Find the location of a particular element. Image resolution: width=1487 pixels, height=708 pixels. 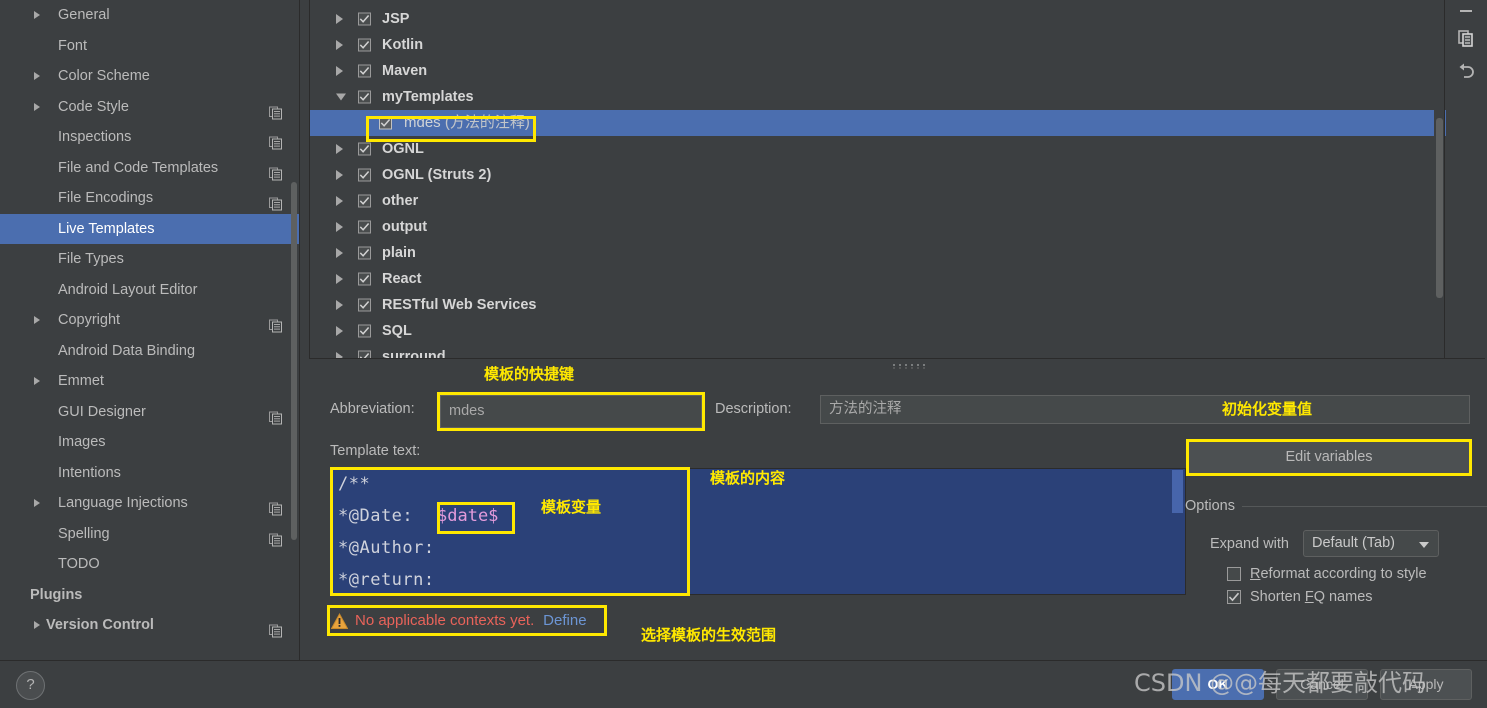

tree-row: OGNL (Struts 2) is located at coordinates (880, 175).